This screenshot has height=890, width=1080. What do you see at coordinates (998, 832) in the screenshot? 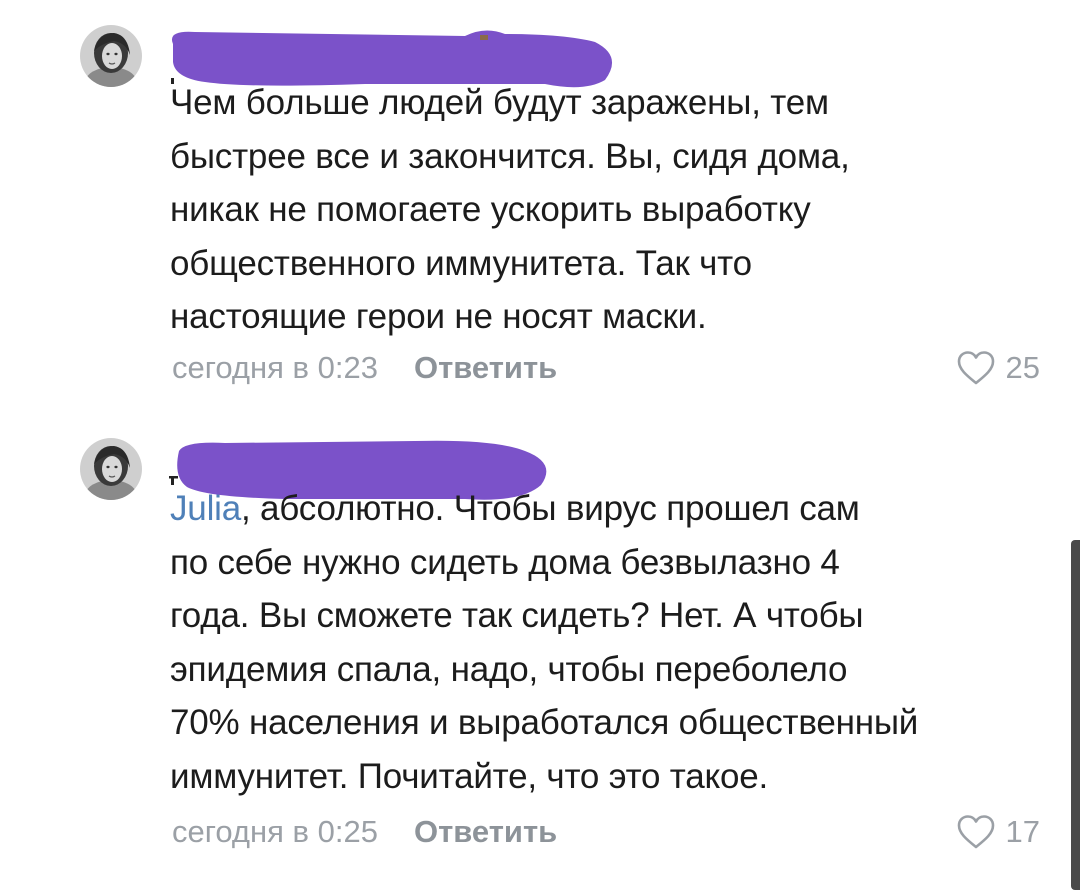
I see `like-button: 17` at bounding box center [998, 832].